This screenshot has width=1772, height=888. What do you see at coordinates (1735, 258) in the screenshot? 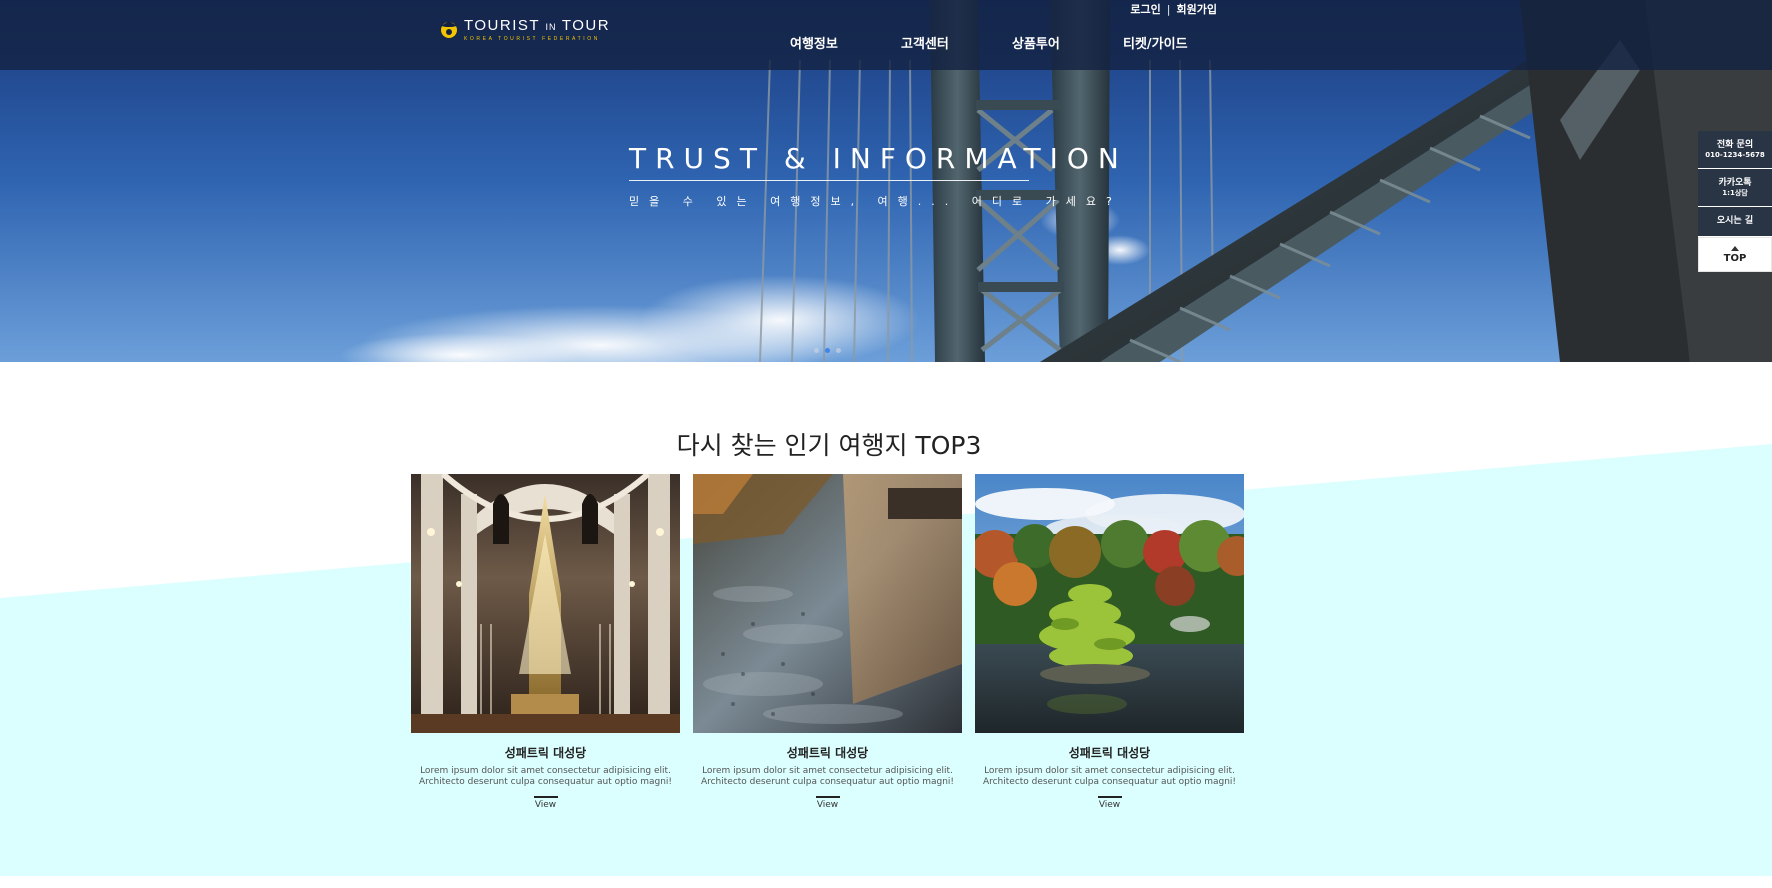
I see `scroll-top-label: TOP` at bounding box center [1735, 258].